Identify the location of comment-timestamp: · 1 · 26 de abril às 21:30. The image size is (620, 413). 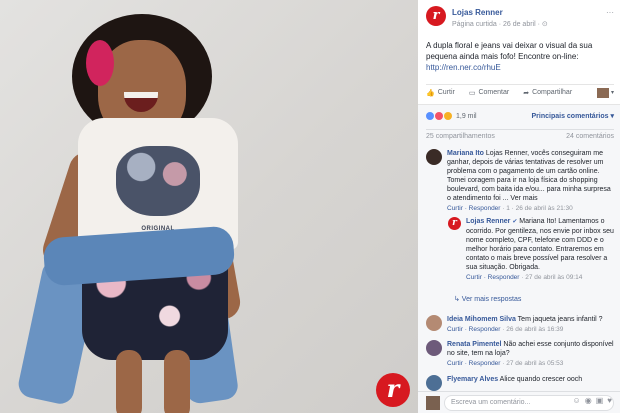
(536, 208).